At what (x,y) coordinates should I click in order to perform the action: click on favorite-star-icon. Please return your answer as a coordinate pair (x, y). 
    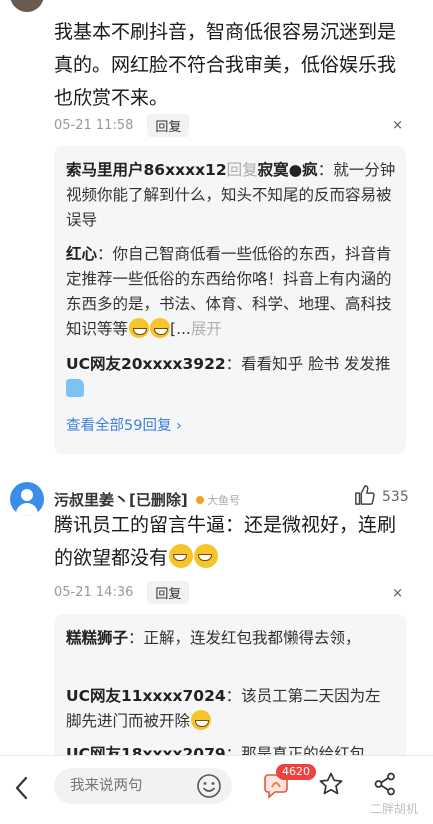
    Looking at the image, I should click on (331, 784).